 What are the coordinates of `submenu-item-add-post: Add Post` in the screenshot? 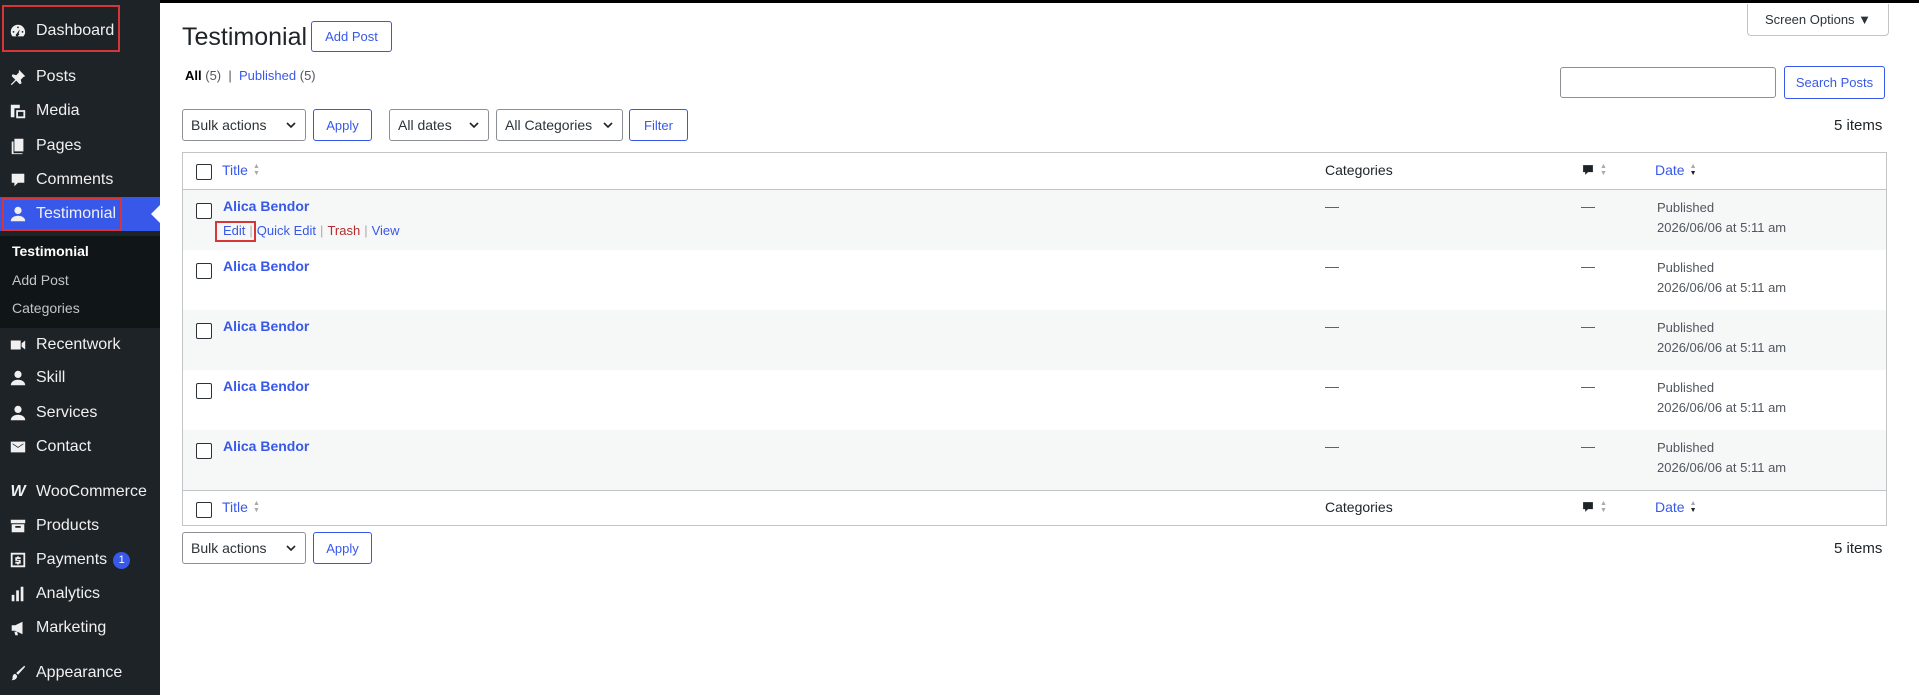 It's located at (40, 280).